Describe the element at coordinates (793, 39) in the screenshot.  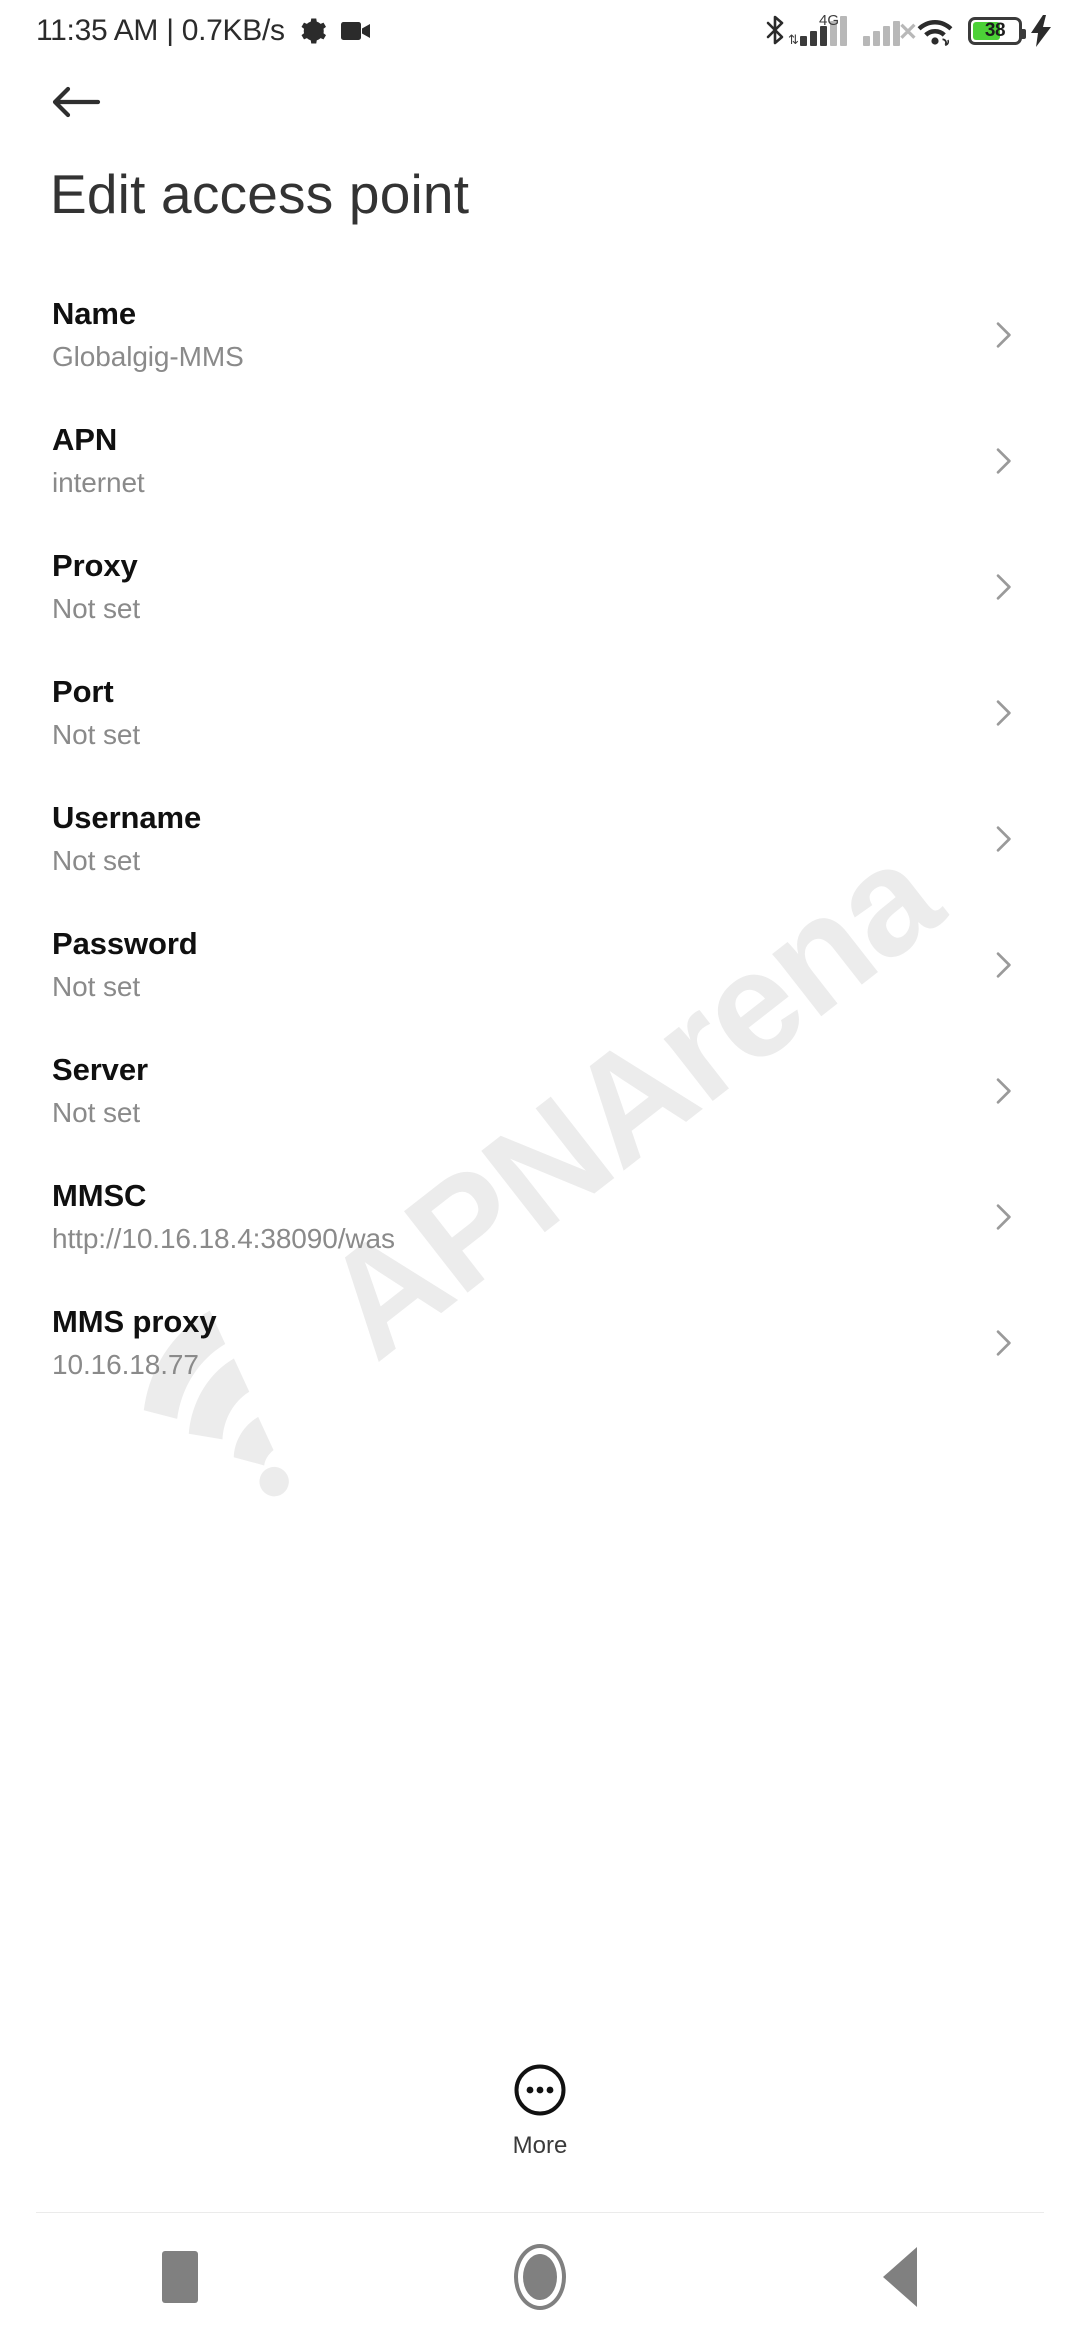
I see `data-activity-arrows-icon: ⇅` at that location.